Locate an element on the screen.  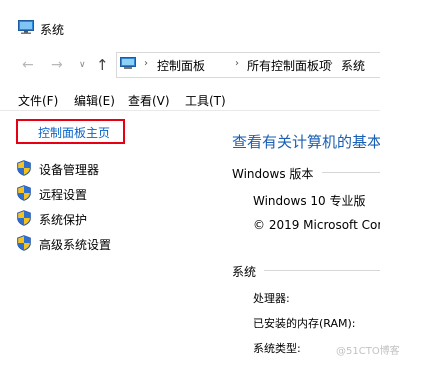
windows-version-value: Windows 10 专业版 is located at coordinates (309, 201).